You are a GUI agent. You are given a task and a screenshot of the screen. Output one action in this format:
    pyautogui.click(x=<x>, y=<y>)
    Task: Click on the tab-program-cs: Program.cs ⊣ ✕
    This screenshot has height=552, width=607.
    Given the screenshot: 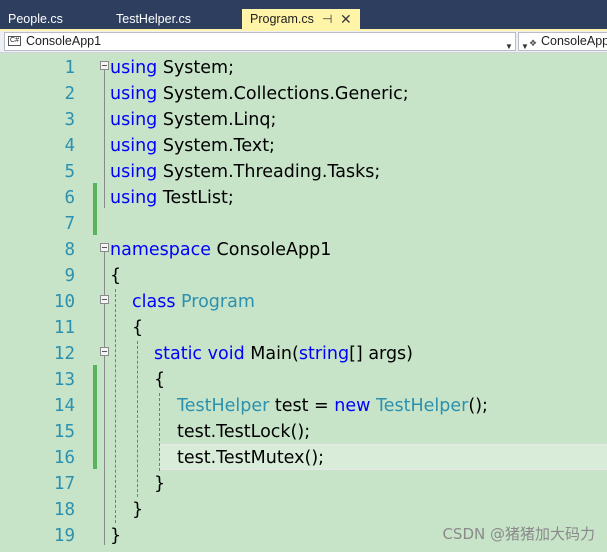 What is the action you would take?
    pyautogui.click(x=301, y=19)
    